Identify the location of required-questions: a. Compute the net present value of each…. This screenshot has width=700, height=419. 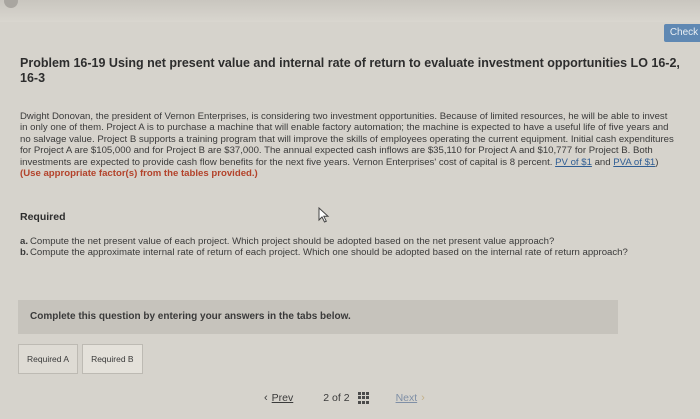
(350, 247).